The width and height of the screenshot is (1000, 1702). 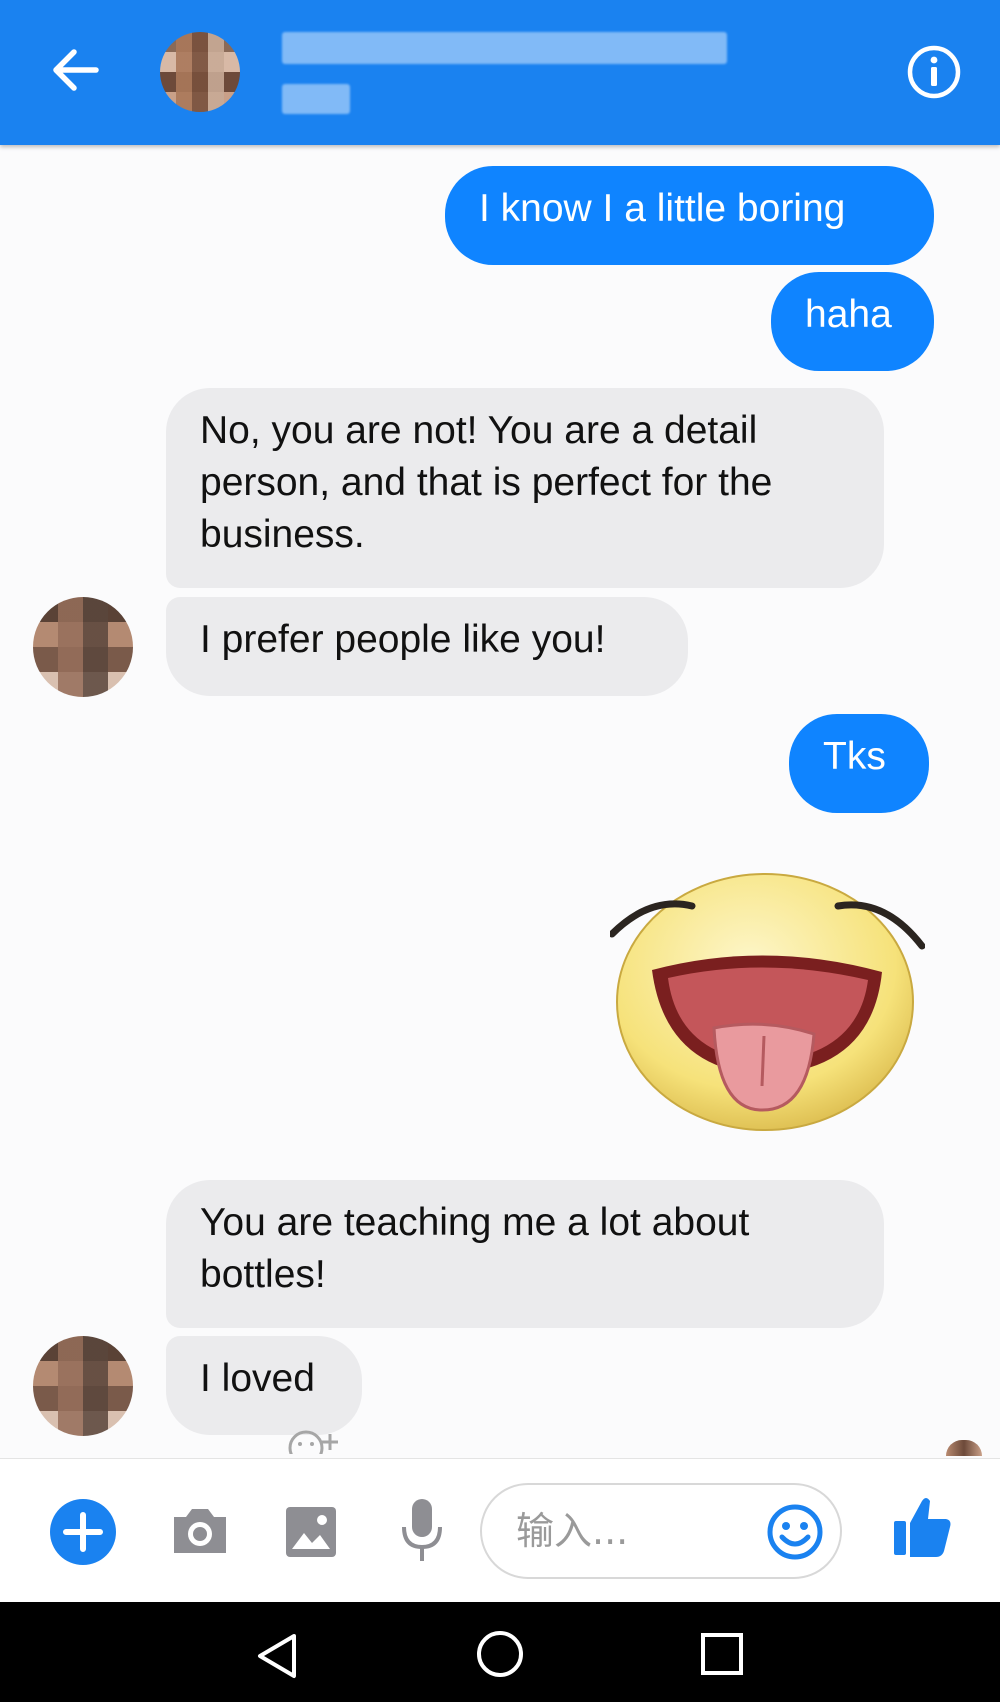 I want to click on message-text: haha, so click(x=848, y=314).